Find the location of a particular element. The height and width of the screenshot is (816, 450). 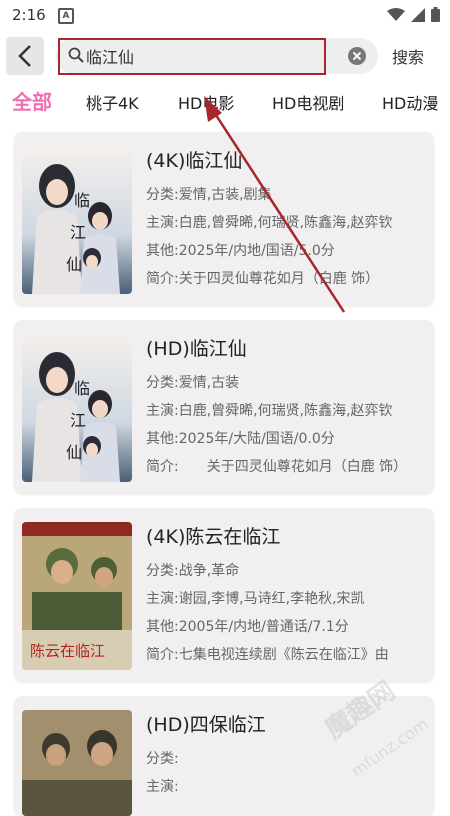

search-icon is located at coordinates (76, 55).